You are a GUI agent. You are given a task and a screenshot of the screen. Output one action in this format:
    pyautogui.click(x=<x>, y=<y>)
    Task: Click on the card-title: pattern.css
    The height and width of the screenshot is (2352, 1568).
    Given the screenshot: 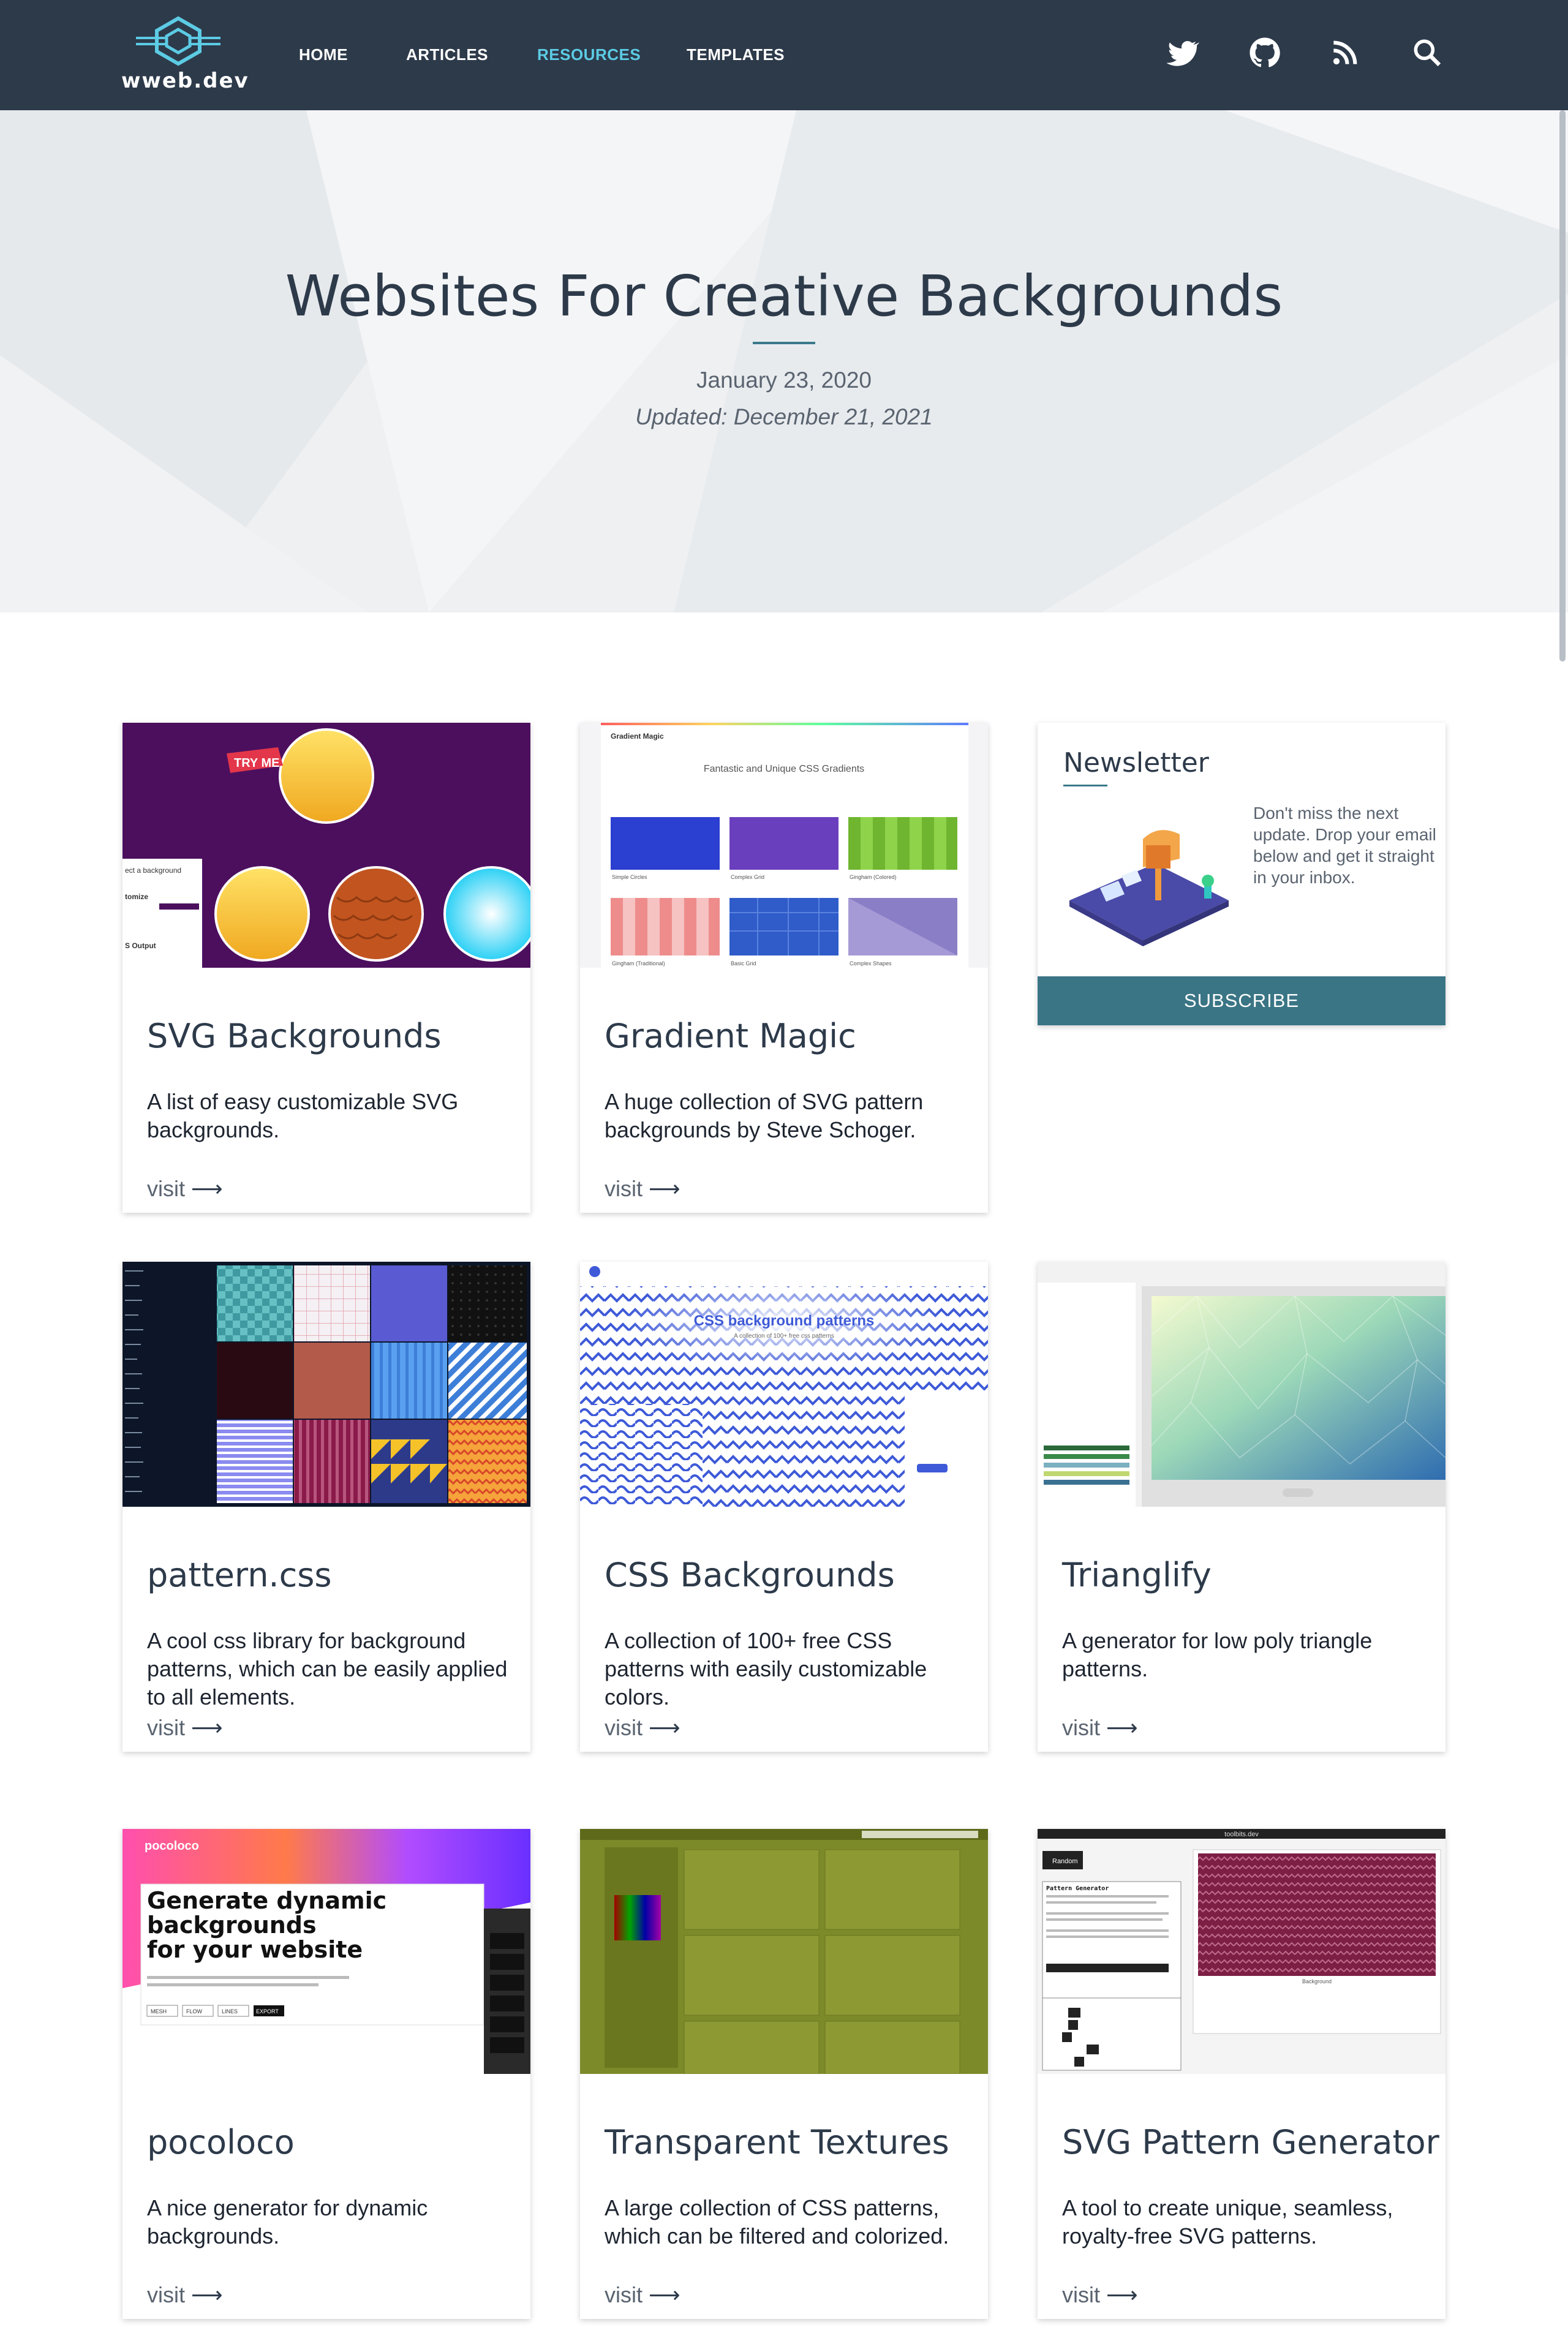 What is the action you would take?
    pyautogui.click(x=240, y=1575)
    